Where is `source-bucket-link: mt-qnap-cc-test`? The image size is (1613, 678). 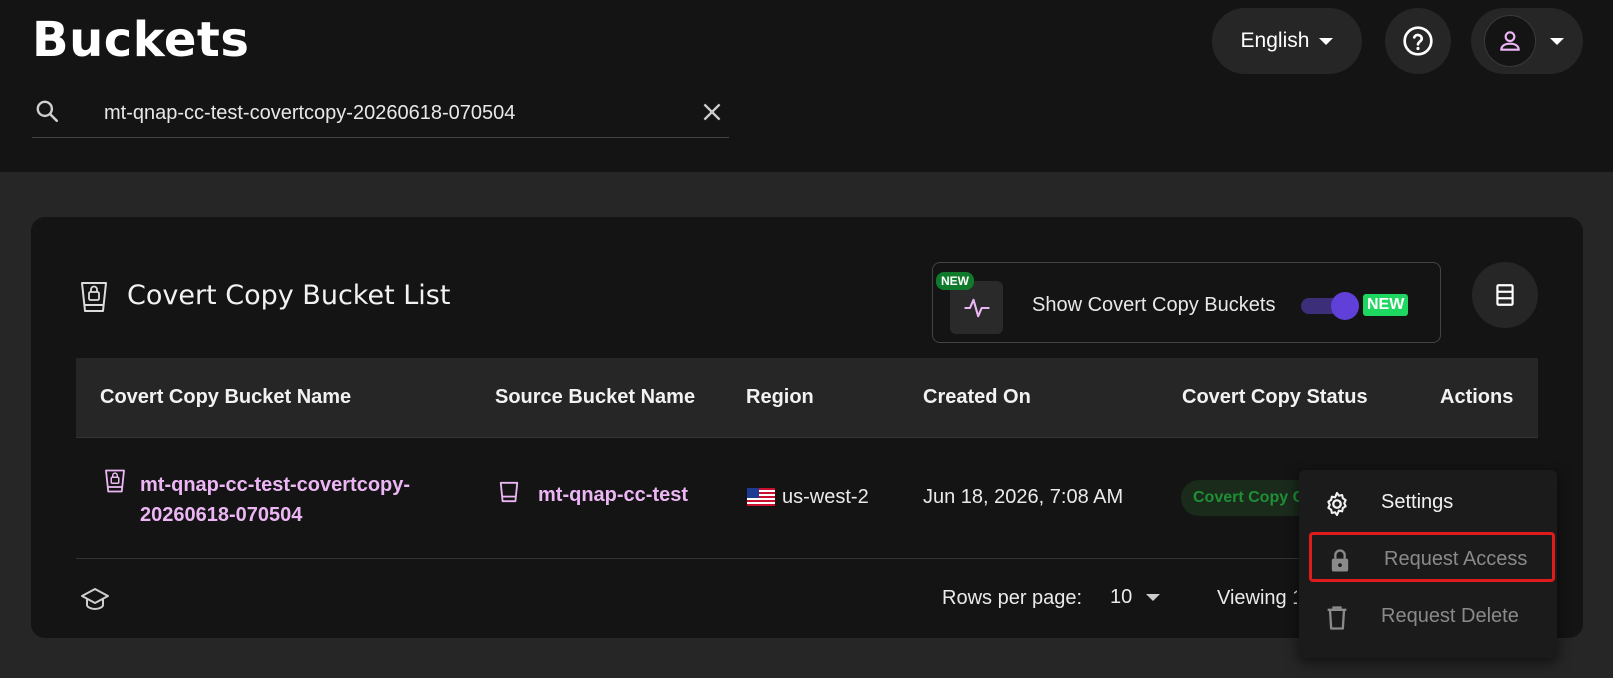
source-bucket-link: mt-qnap-cc-test is located at coordinates (613, 495).